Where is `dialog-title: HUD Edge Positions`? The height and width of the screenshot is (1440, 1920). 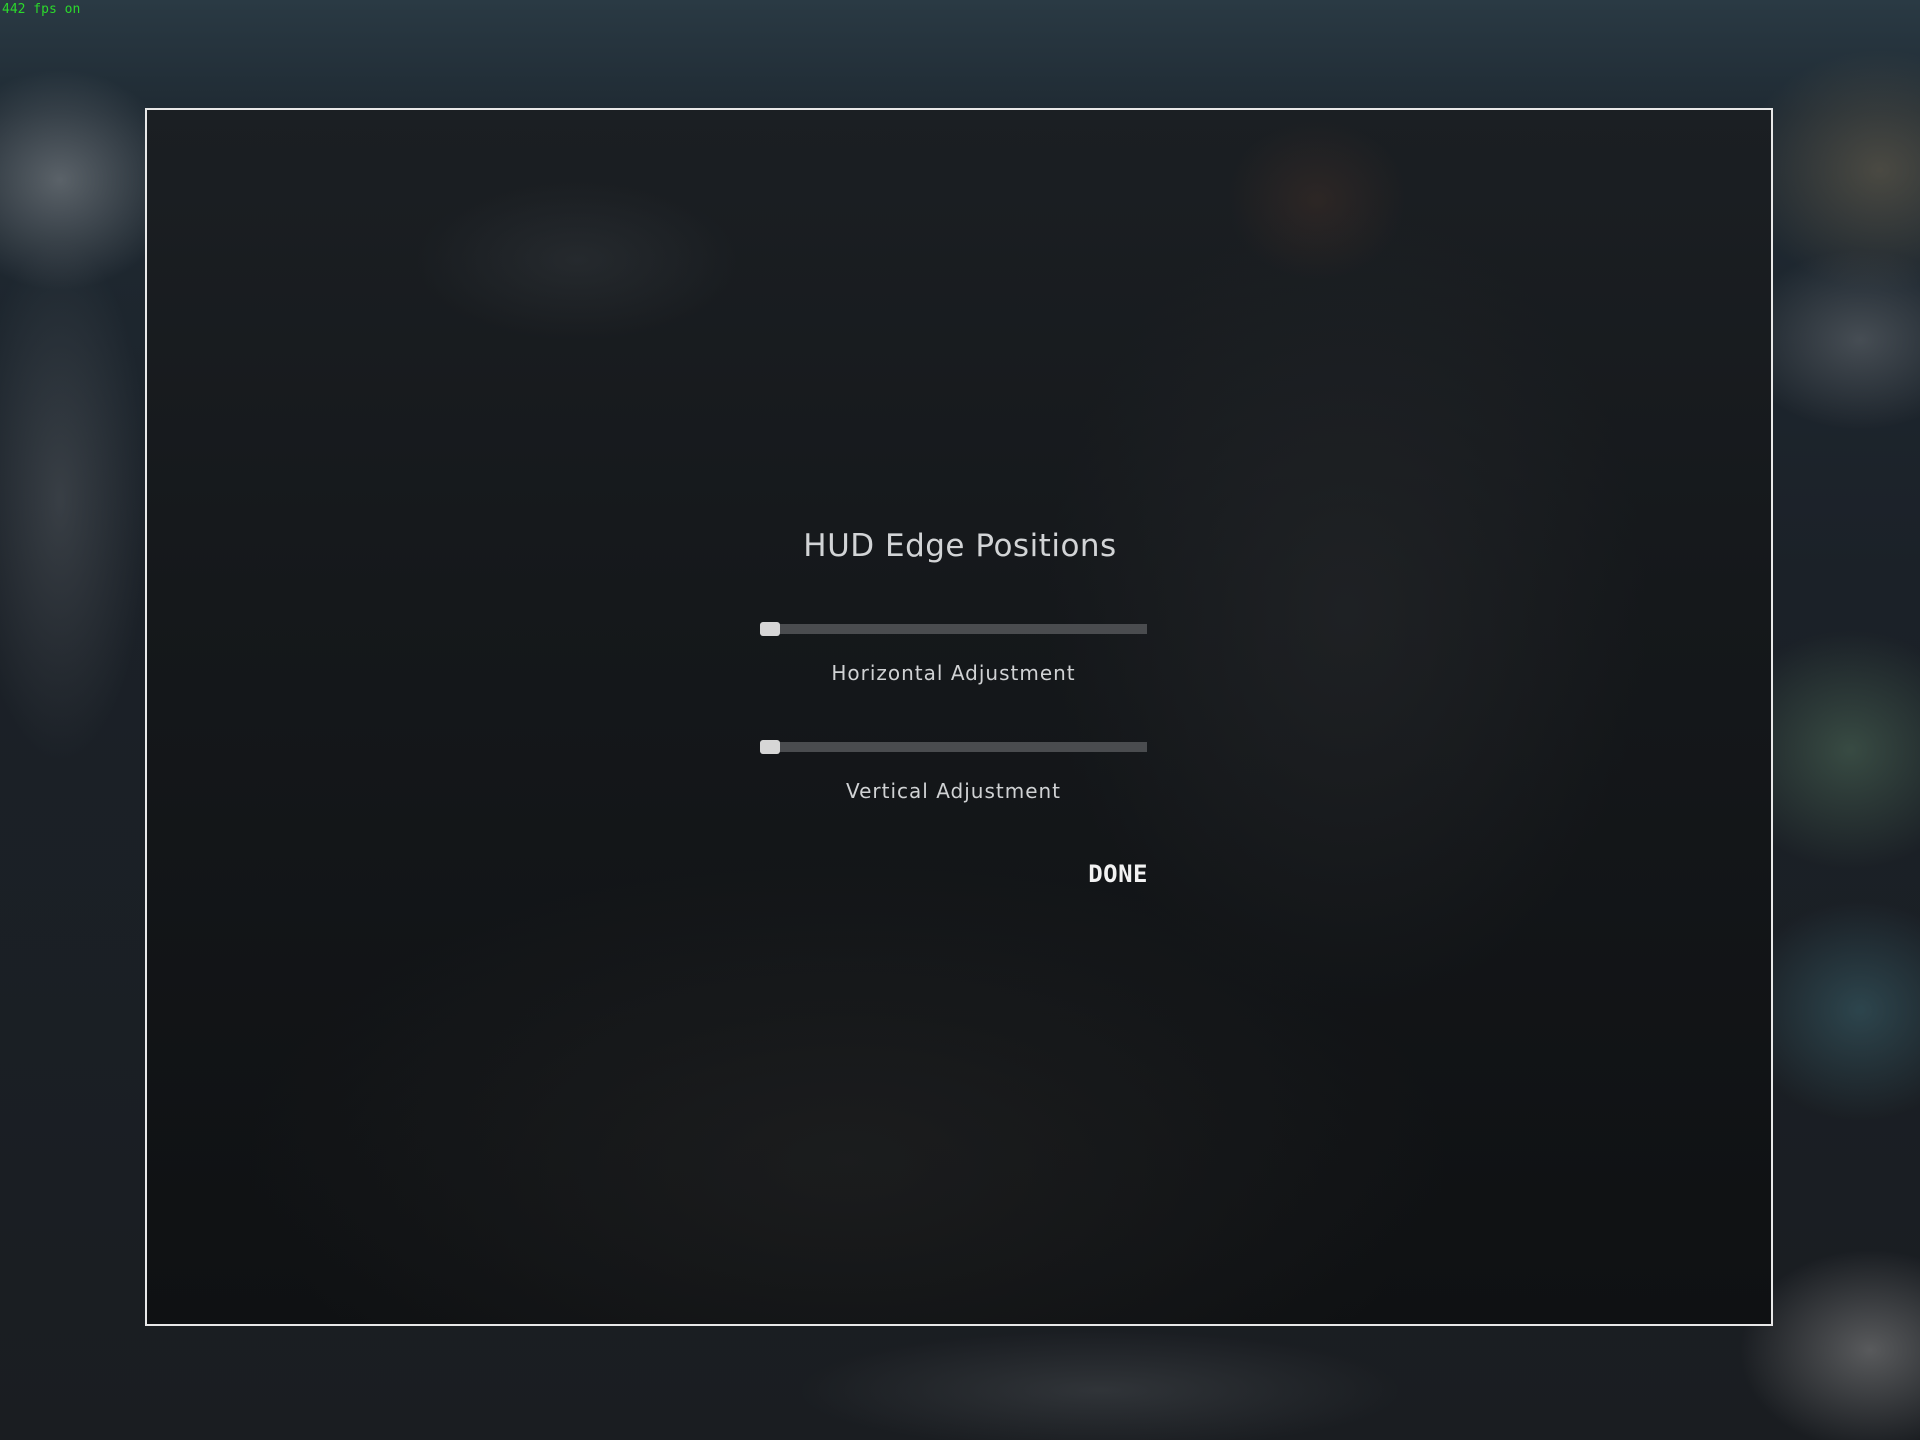
dialog-title: HUD Edge Positions is located at coordinates (960, 546).